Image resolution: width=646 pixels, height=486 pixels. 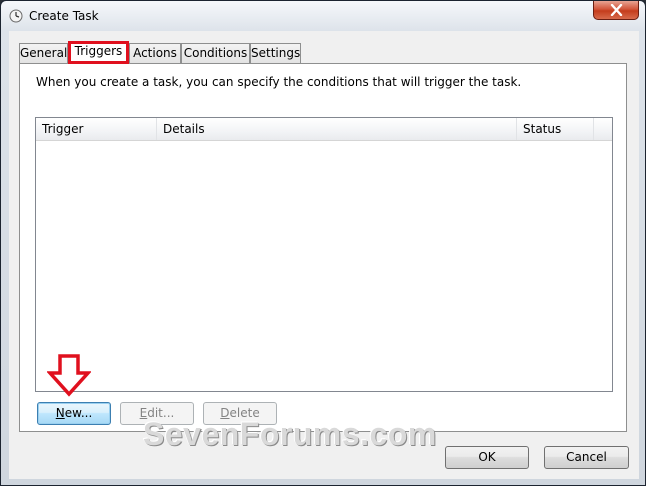 What do you see at coordinates (337, 129) in the screenshot?
I see `column-header-details: Details` at bounding box center [337, 129].